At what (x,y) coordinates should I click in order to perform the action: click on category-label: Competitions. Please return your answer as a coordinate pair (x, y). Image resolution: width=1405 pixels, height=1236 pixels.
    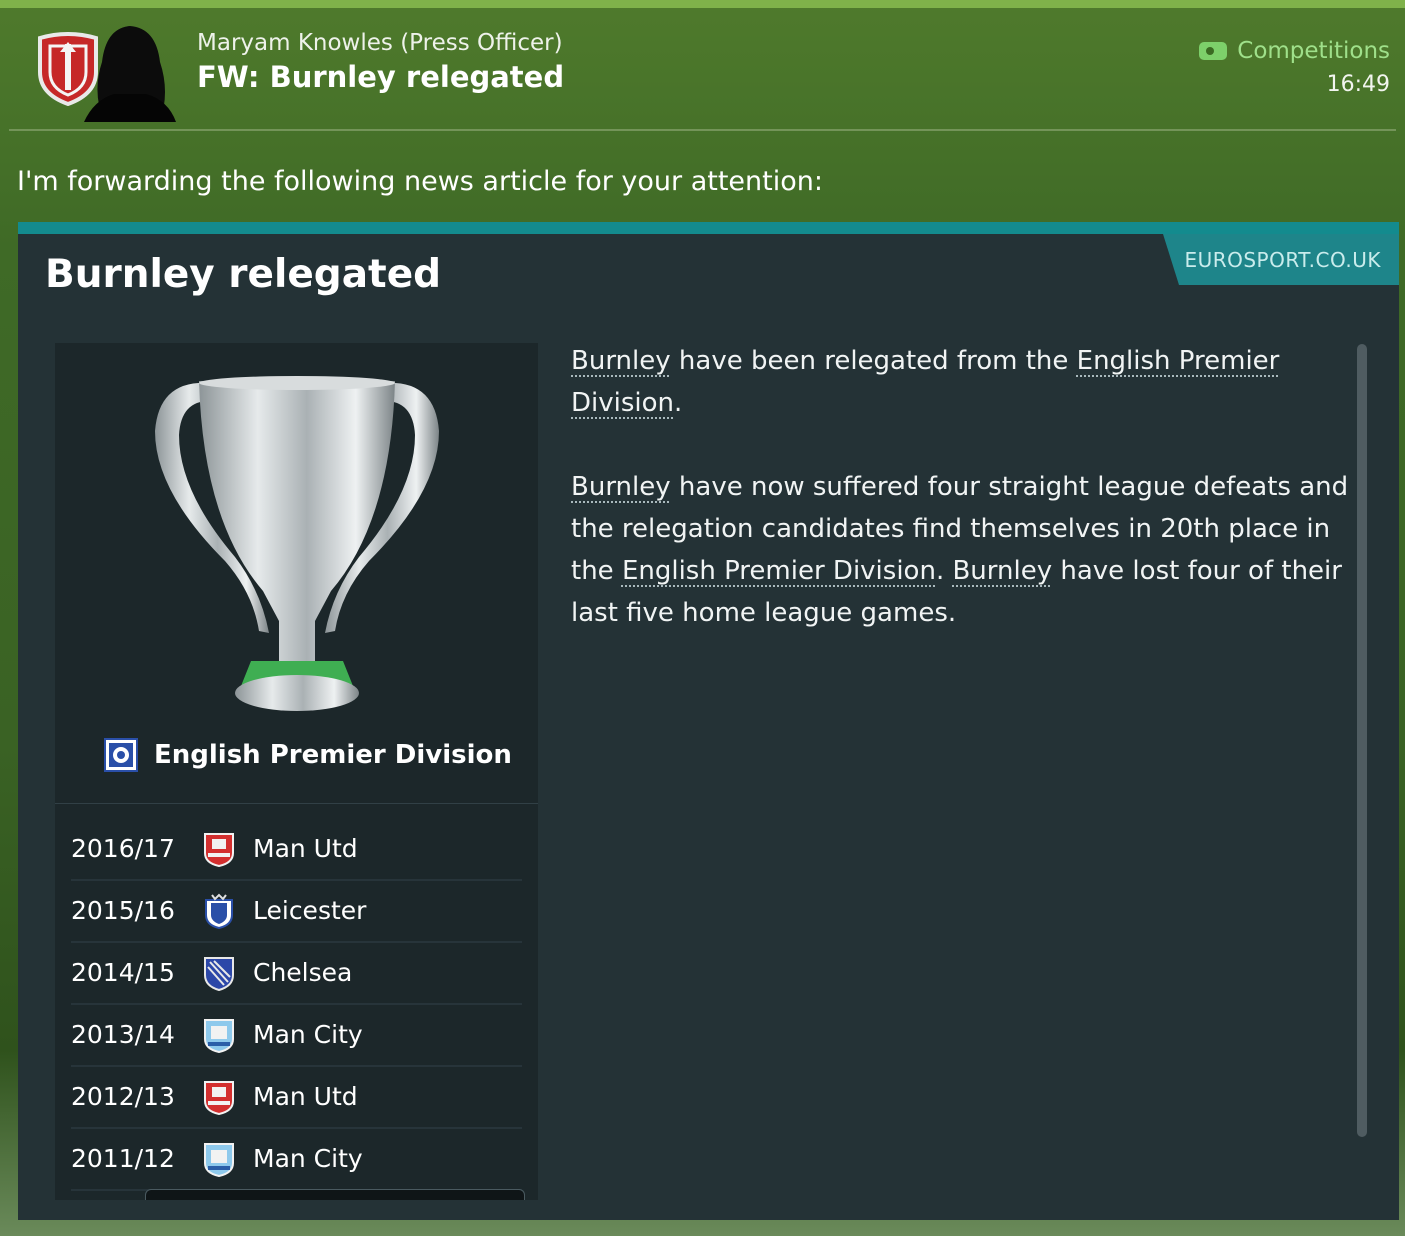
    Looking at the image, I should click on (1313, 51).